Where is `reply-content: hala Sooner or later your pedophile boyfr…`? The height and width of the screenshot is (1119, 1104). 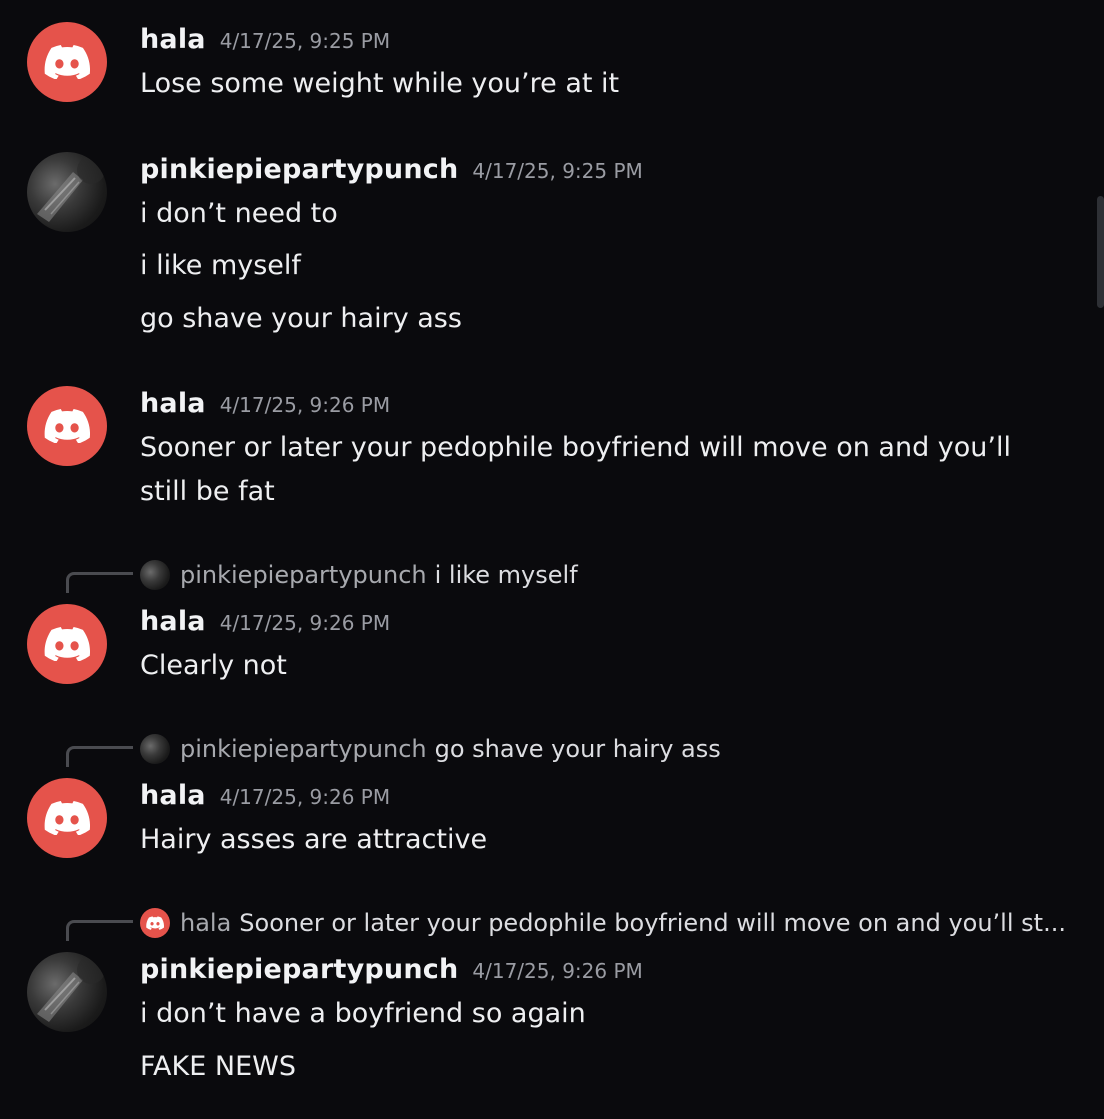 reply-content: hala Sooner or later your pedophile boyfr… is located at coordinates (623, 923).